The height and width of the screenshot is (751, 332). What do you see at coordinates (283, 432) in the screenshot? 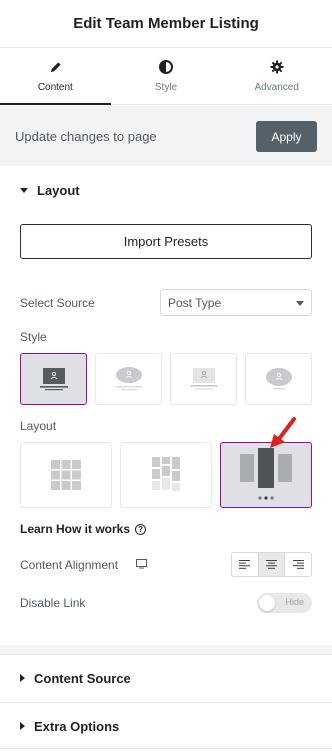
I see `annotation-arrow-icon` at bounding box center [283, 432].